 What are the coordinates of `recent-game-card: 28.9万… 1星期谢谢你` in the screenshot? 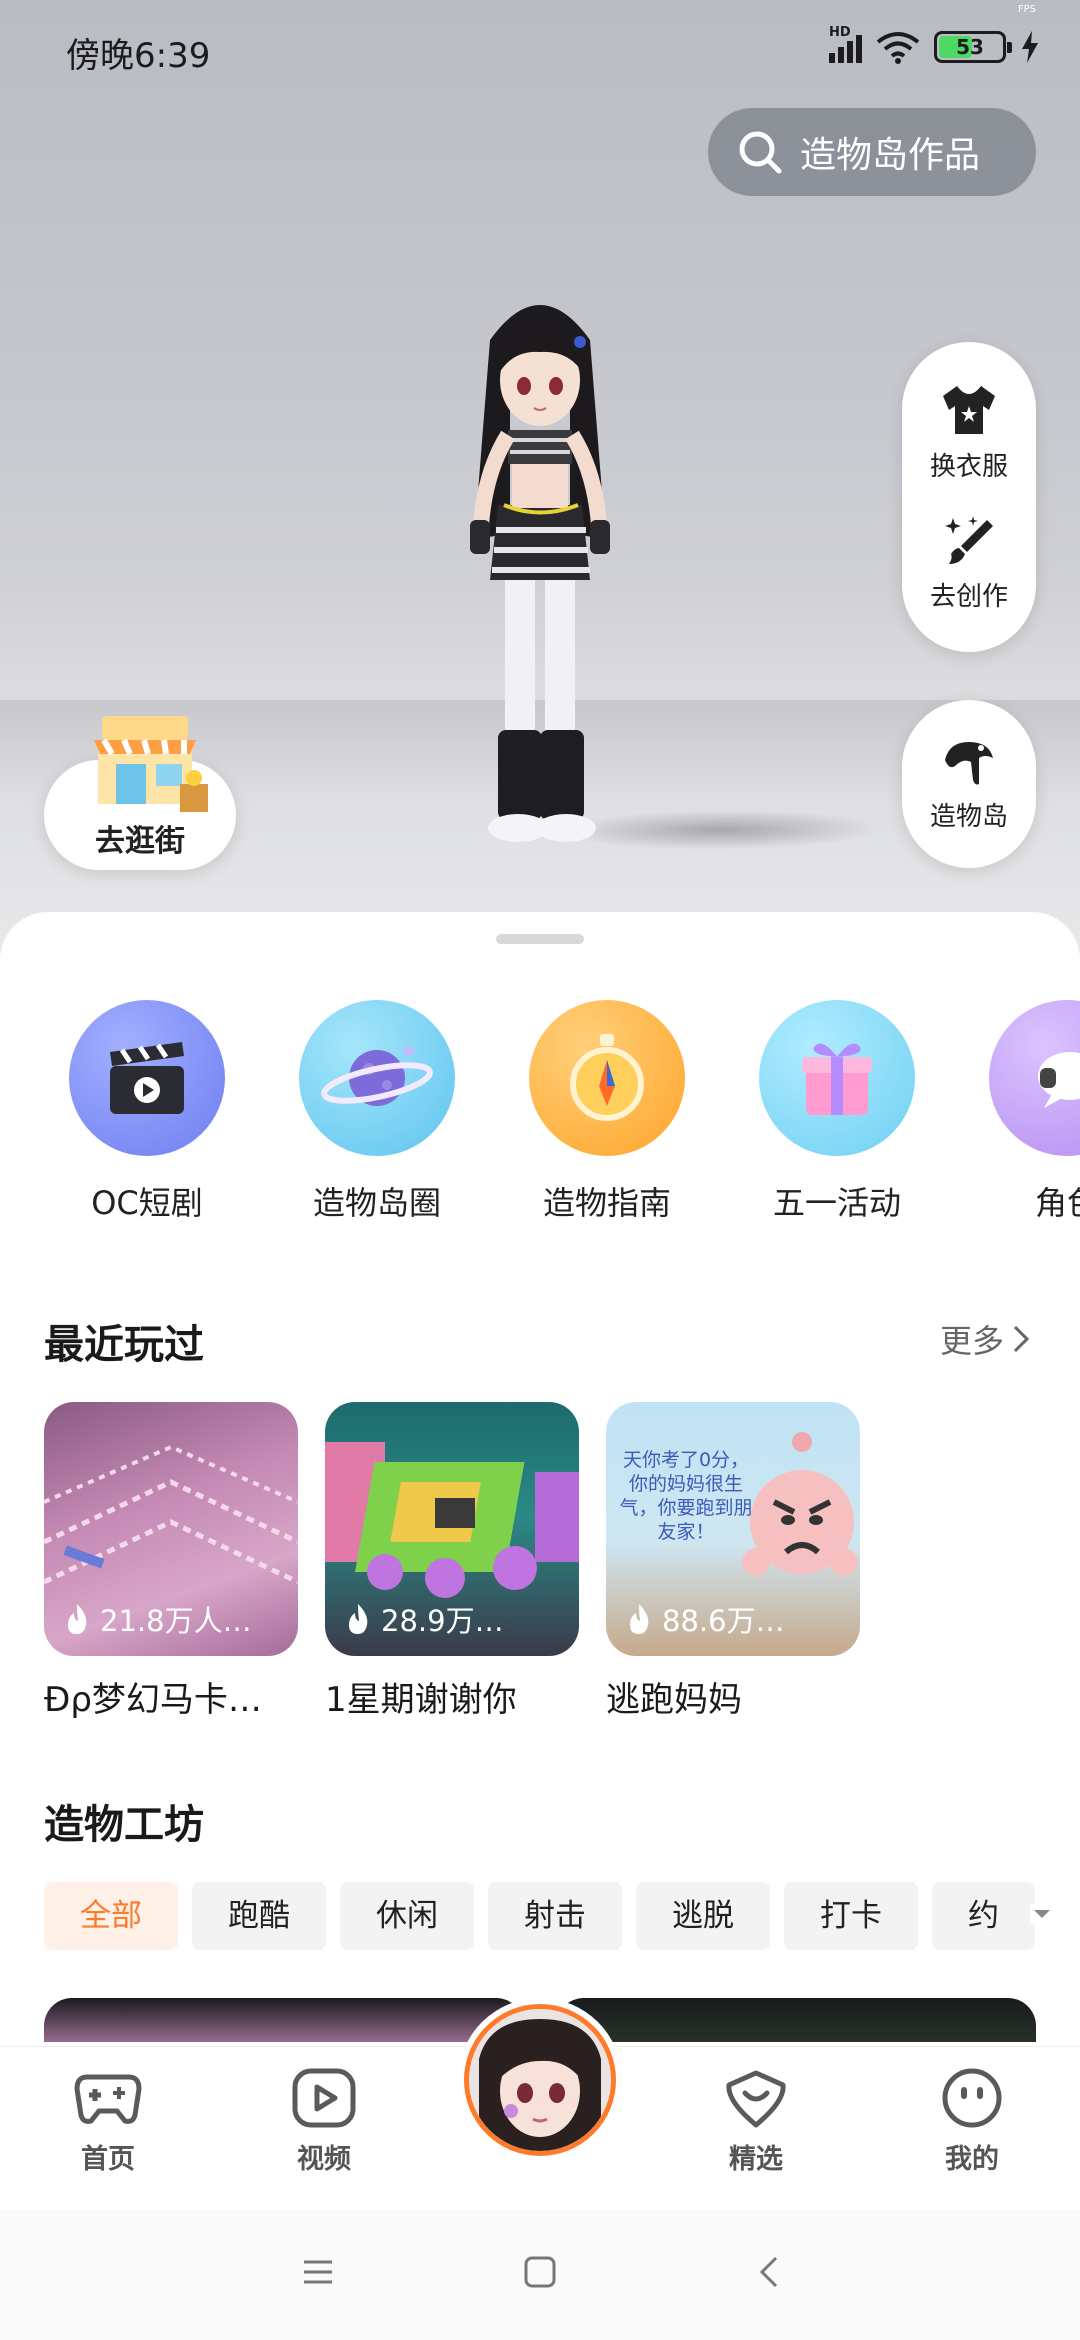 It's located at (452, 1561).